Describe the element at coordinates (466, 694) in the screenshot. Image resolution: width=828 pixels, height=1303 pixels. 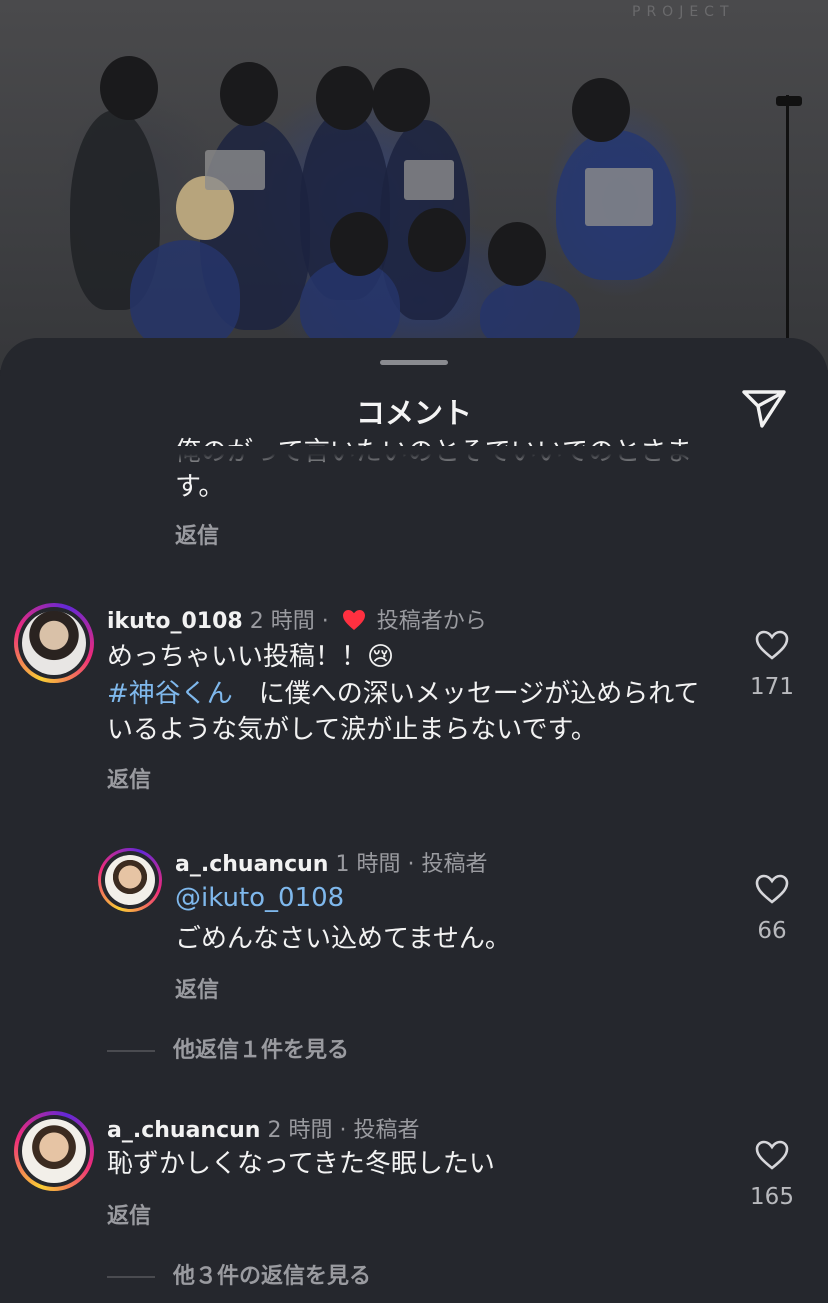
I see `comment-text: に僕への深いメッセージが込められて` at that location.